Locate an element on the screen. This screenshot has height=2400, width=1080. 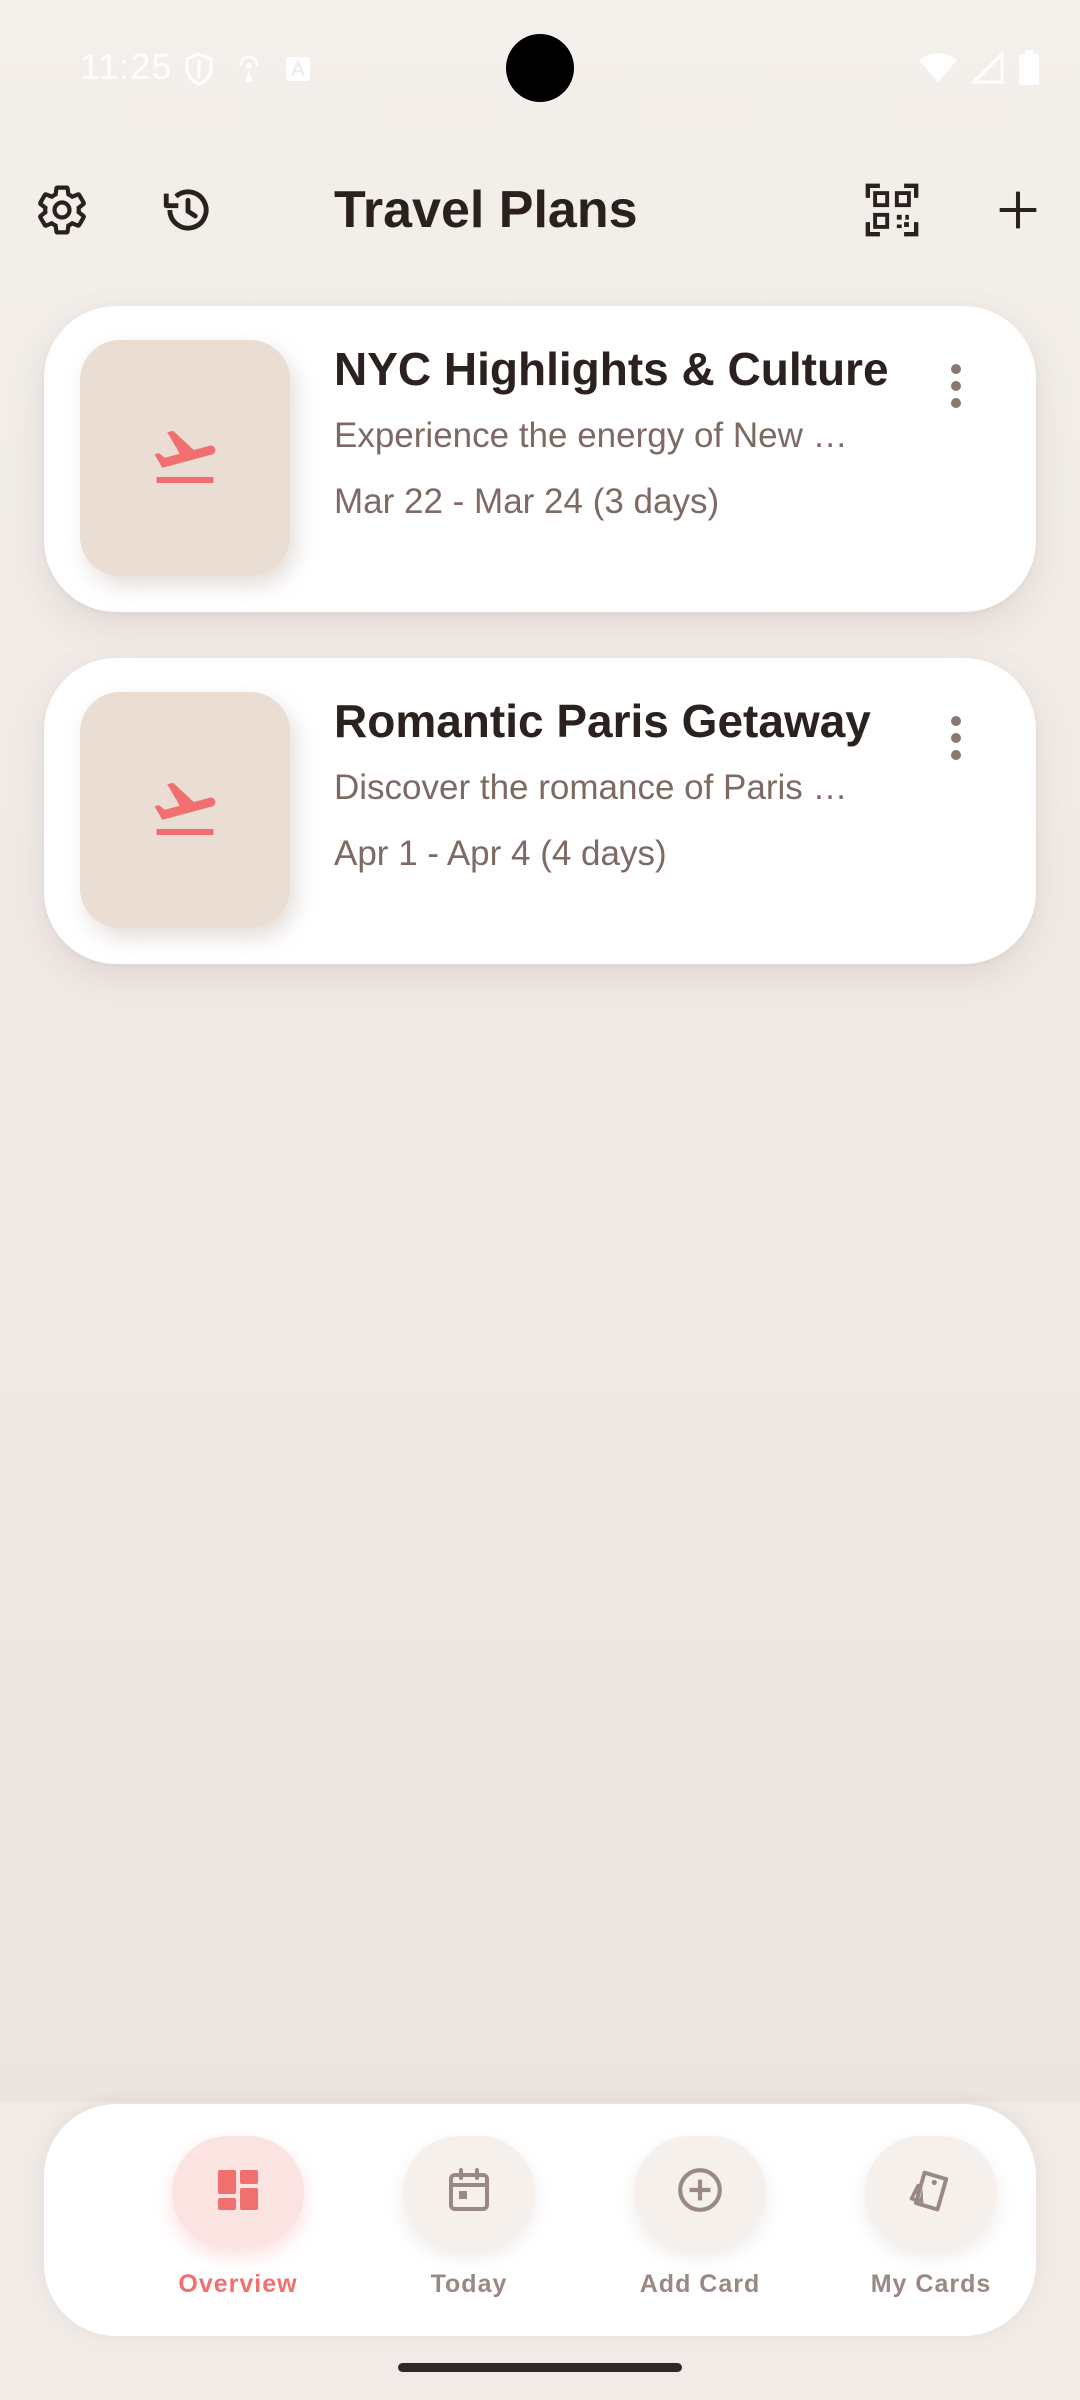
add-circle-icon is located at coordinates (700, 2192).